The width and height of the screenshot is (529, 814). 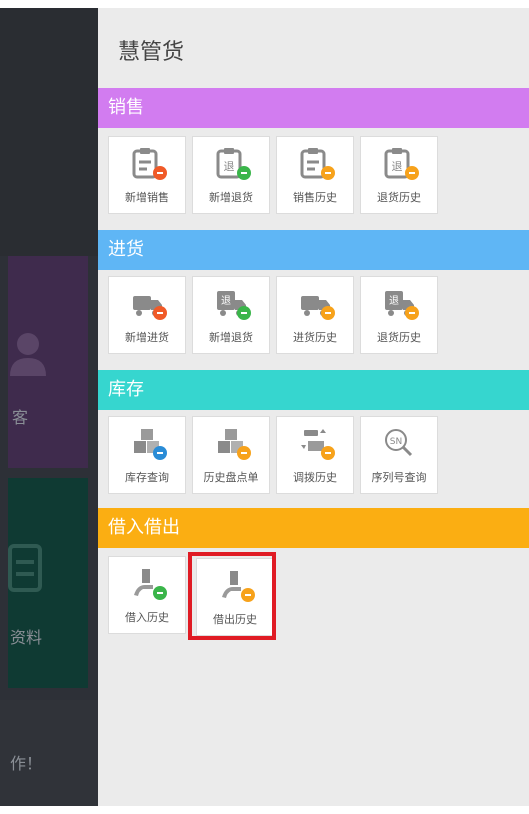 I want to click on tile-label: 新增销售, so click(x=147, y=197).